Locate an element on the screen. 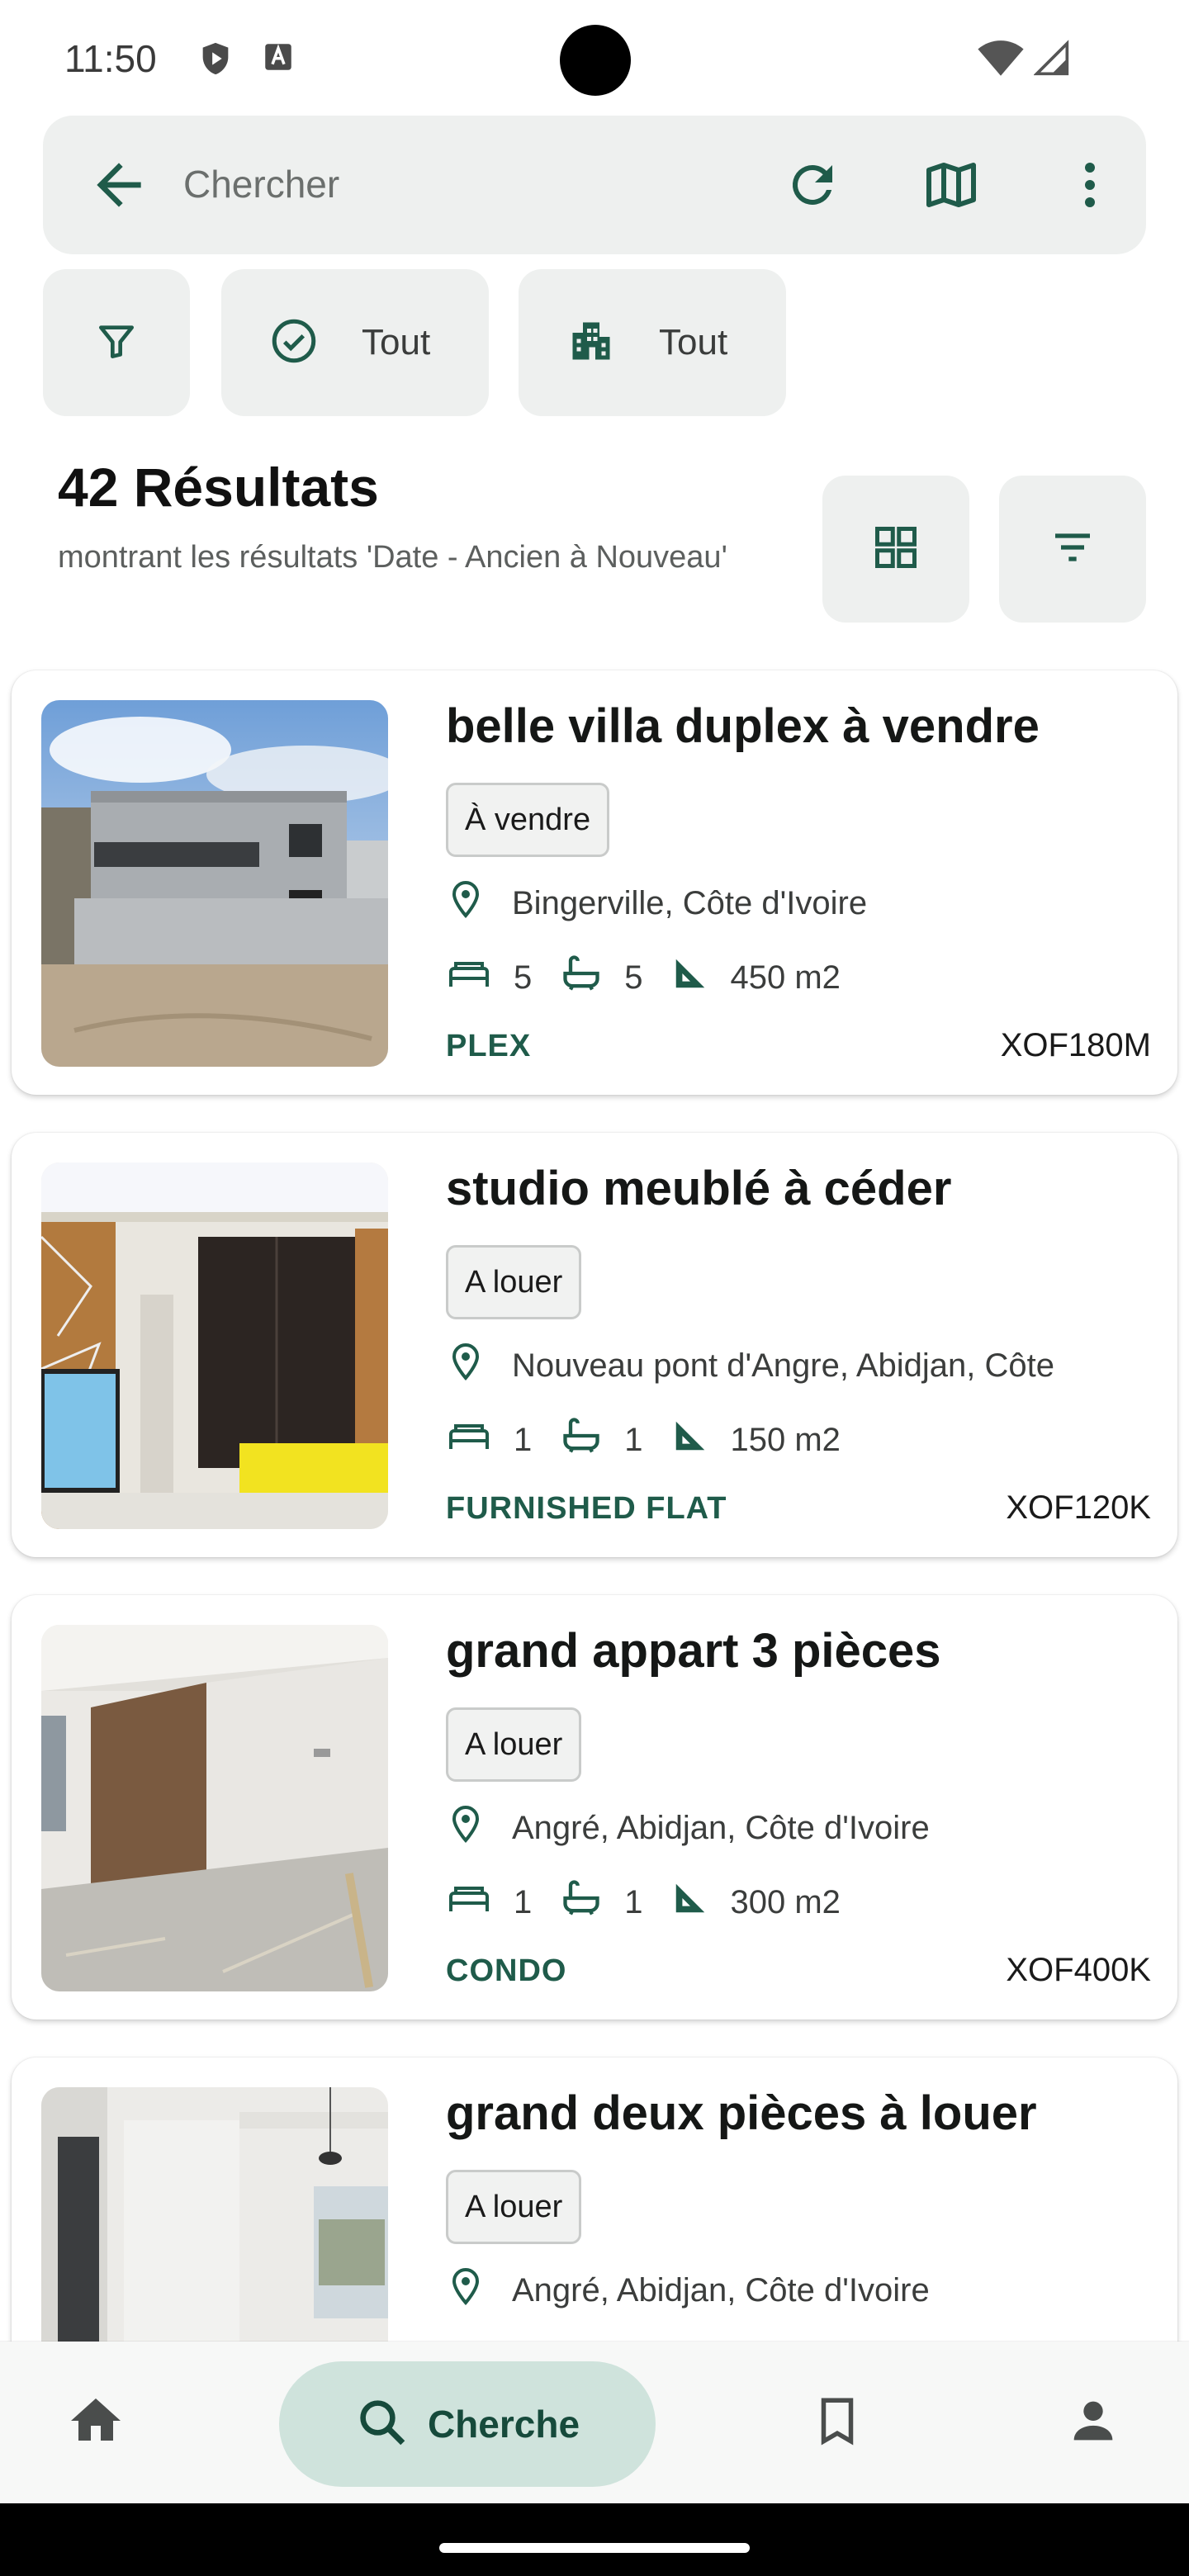 This screenshot has width=1189, height=2576. results-count: 42 Résultats is located at coordinates (218, 487).